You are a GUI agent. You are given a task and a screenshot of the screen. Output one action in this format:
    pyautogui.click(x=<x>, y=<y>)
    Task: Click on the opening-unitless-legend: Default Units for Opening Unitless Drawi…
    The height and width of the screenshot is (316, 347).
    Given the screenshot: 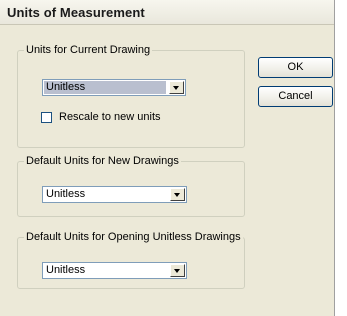 What is the action you would take?
    pyautogui.click(x=133, y=237)
    